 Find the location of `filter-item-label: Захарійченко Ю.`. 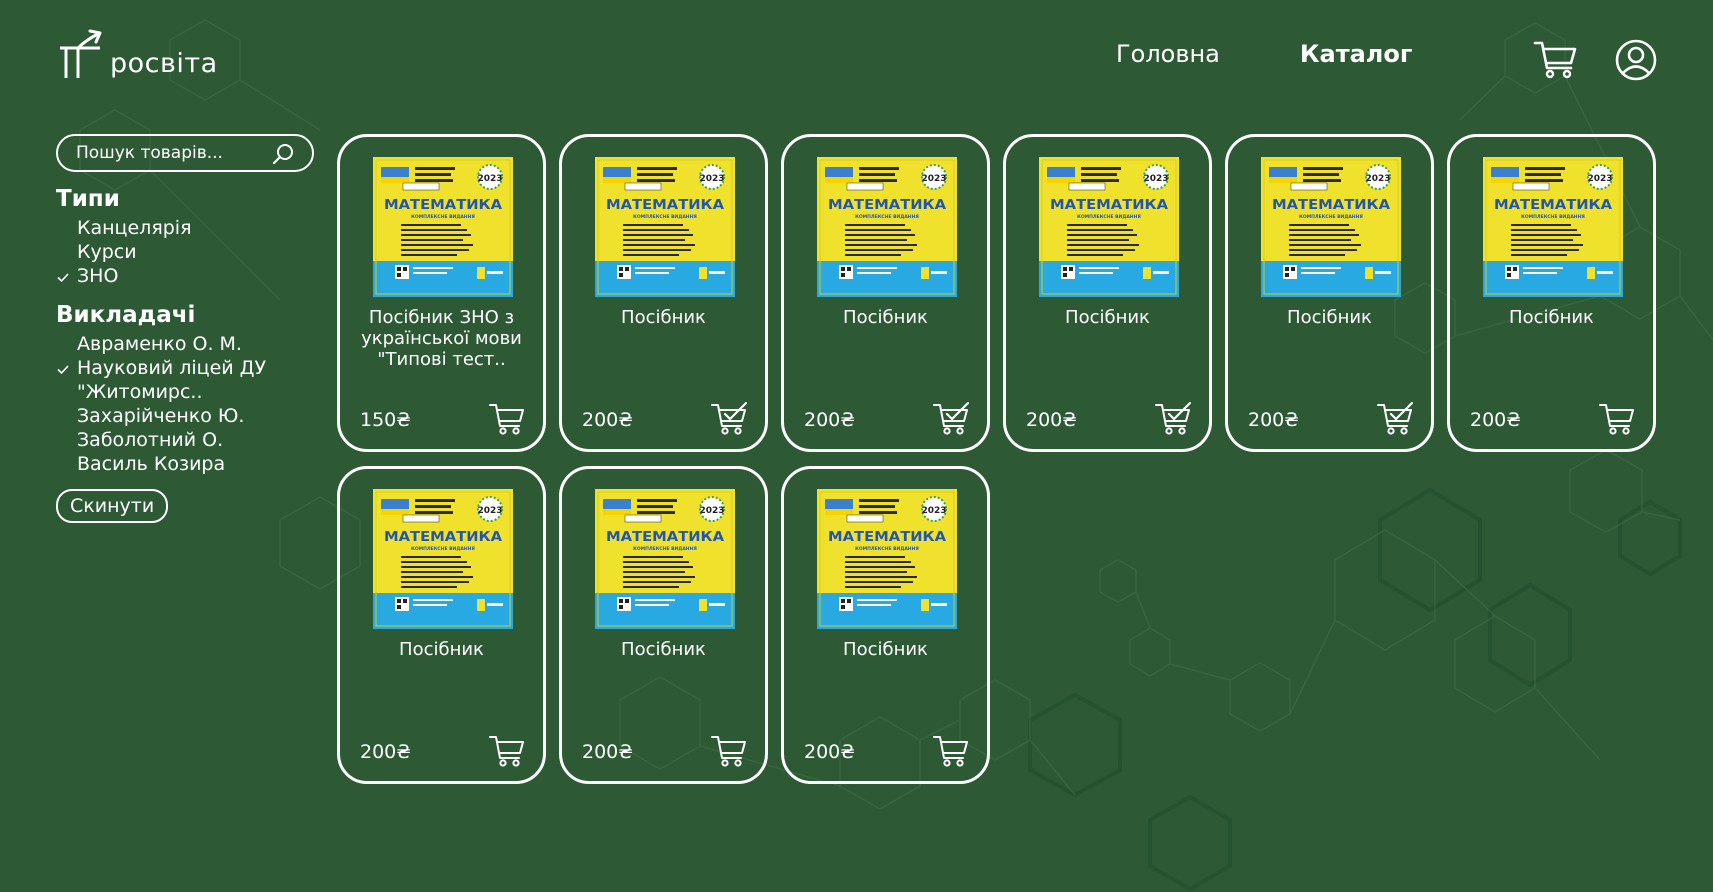

filter-item-label: Захарійченко Ю. is located at coordinates (161, 416).